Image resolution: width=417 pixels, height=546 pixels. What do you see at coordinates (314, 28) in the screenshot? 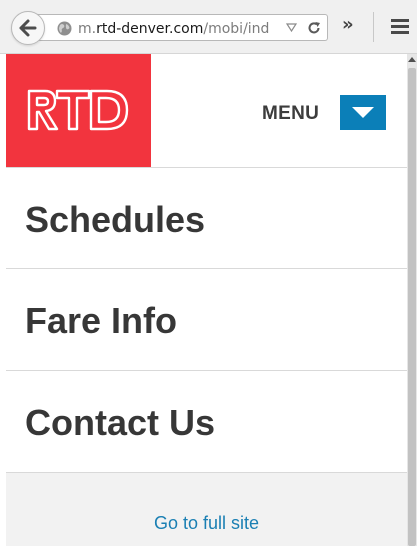
I see `reload-icon` at bounding box center [314, 28].